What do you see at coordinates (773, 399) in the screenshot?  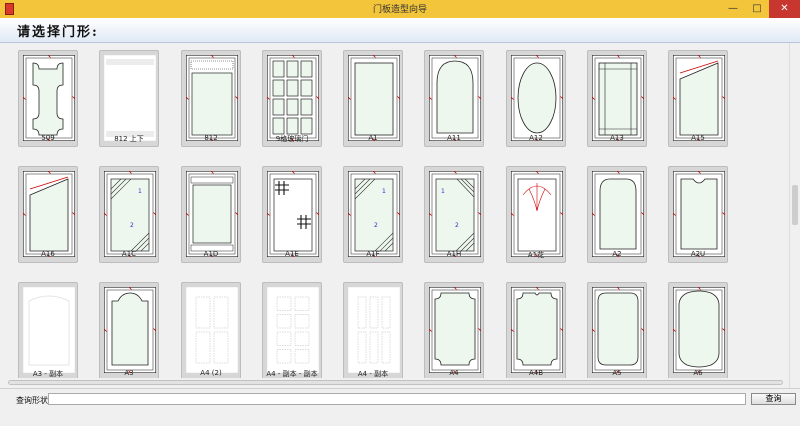 I see `search-button: 查询` at bounding box center [773, 399].